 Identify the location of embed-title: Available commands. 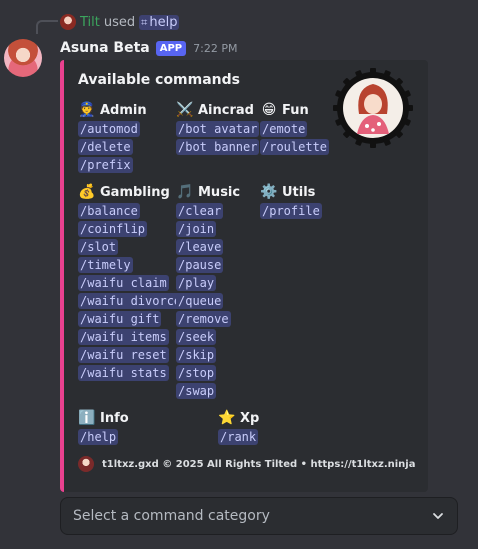
(159, 80).